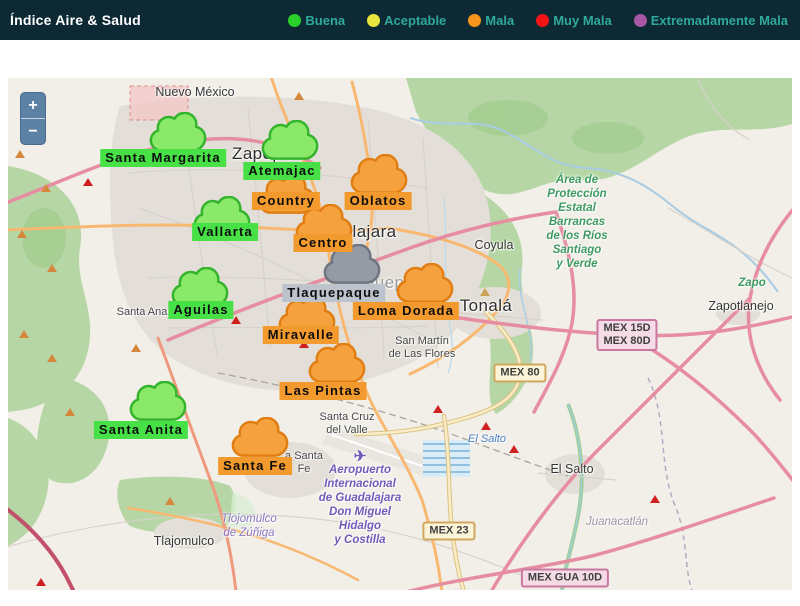  I want to click on legend-label: Muy Mala, so click(582, 20).